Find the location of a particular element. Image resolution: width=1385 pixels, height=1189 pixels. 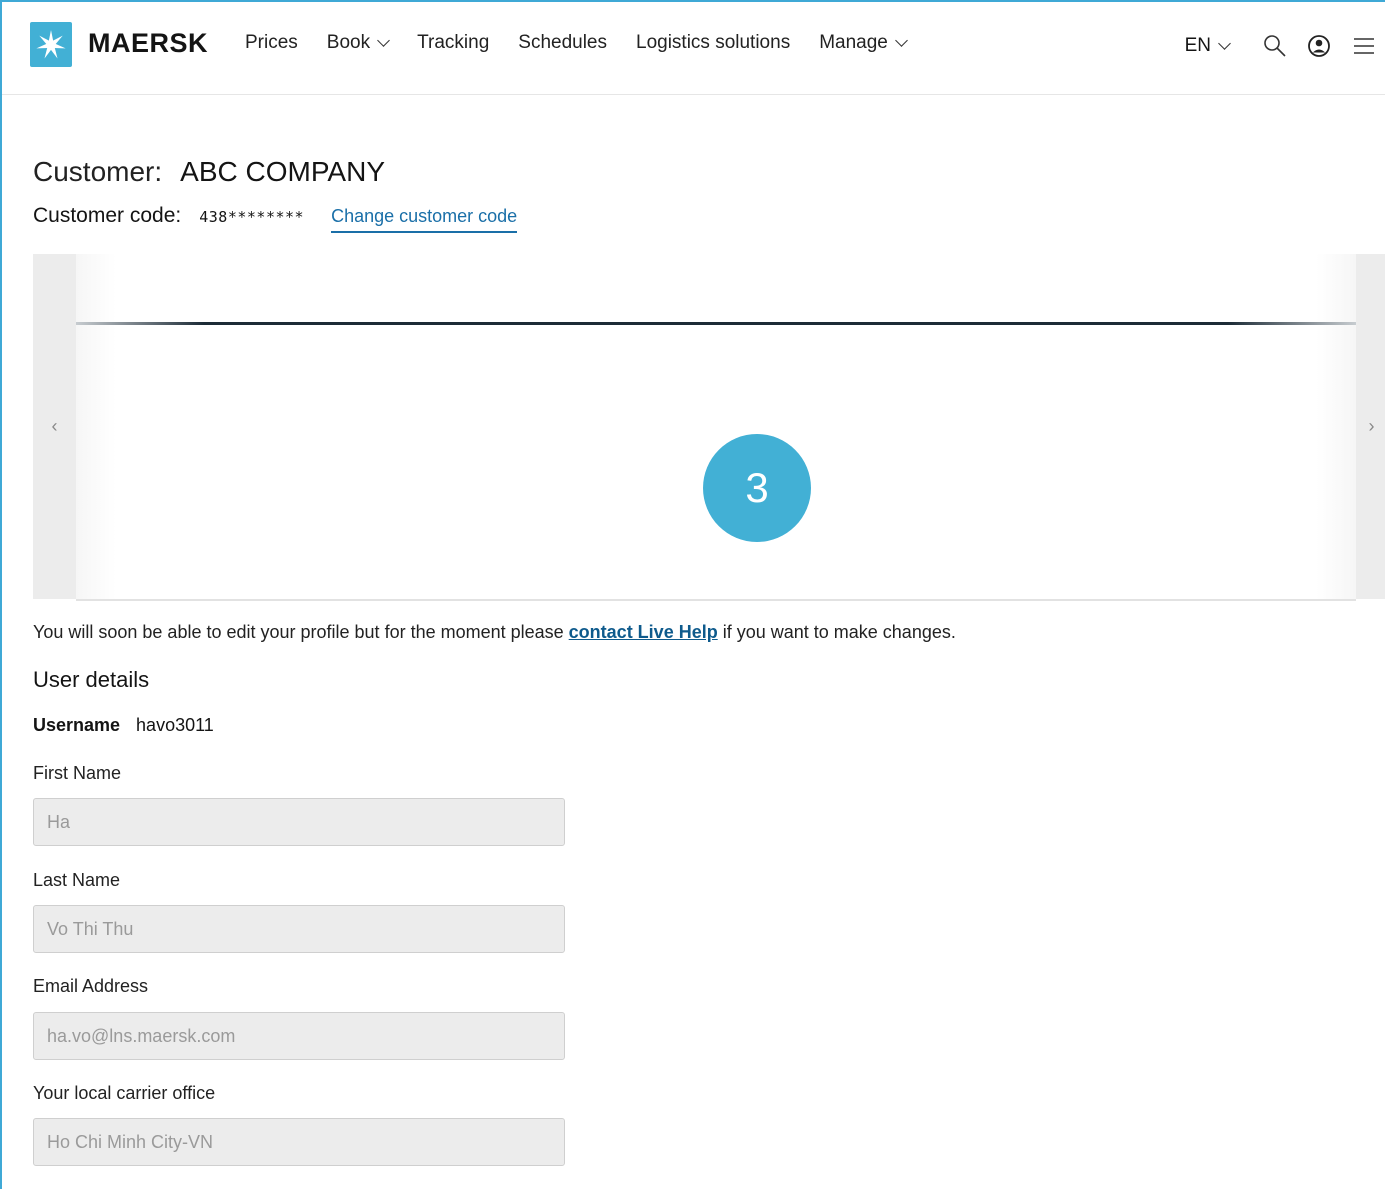

first-name-label: First Name is located at coordinates (77, 773).